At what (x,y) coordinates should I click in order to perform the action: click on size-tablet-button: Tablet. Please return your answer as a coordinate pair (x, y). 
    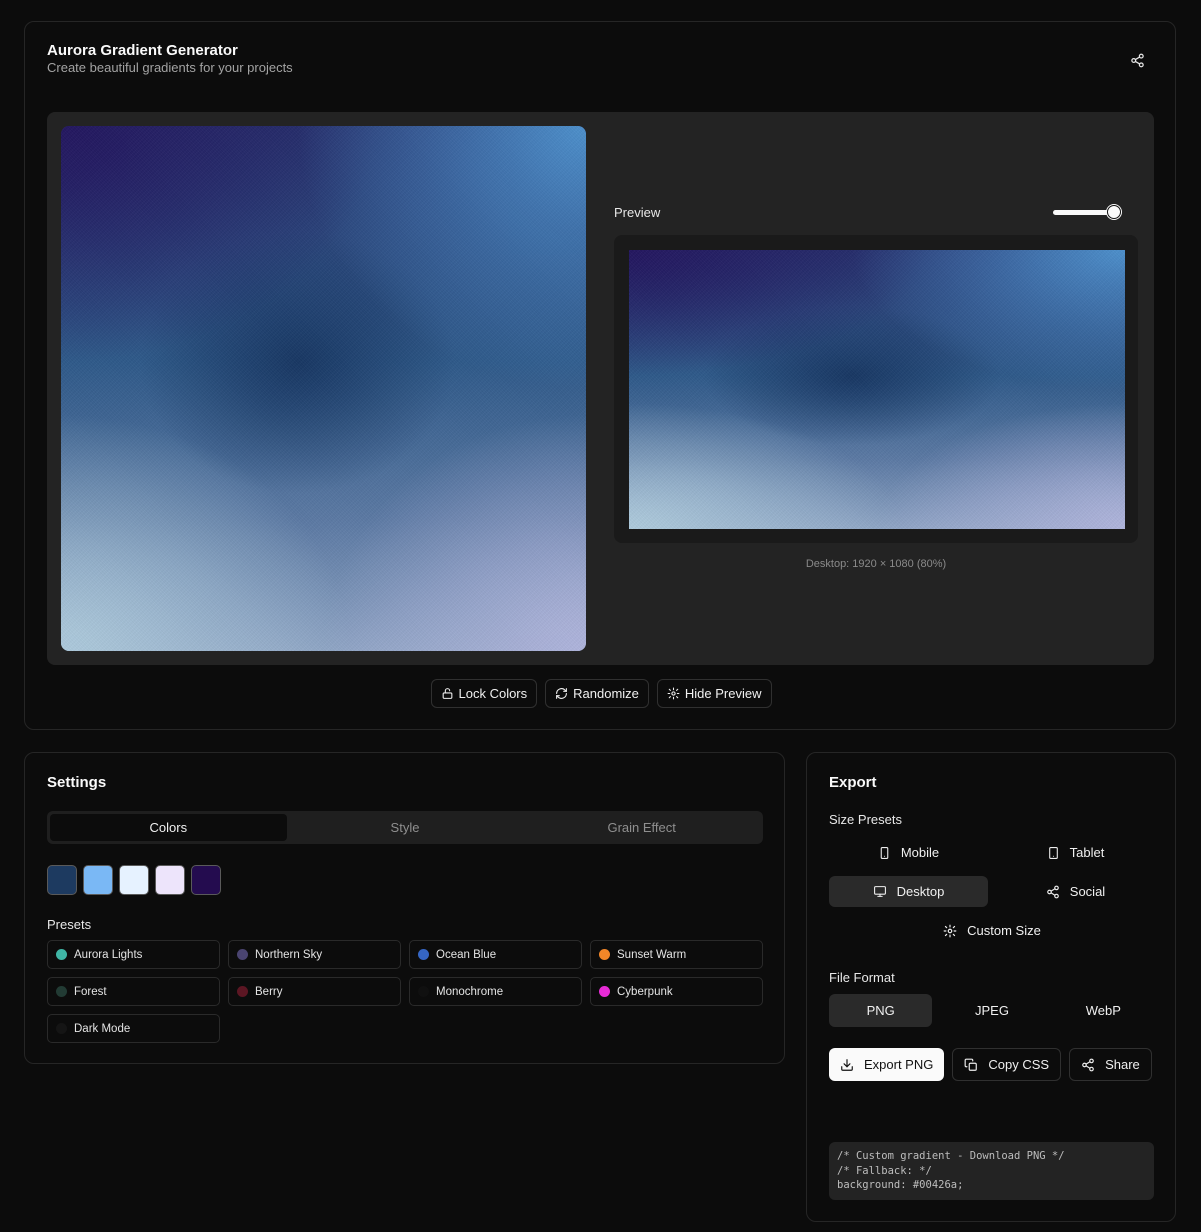
    Looking at the image, I should click on (1075, 852).